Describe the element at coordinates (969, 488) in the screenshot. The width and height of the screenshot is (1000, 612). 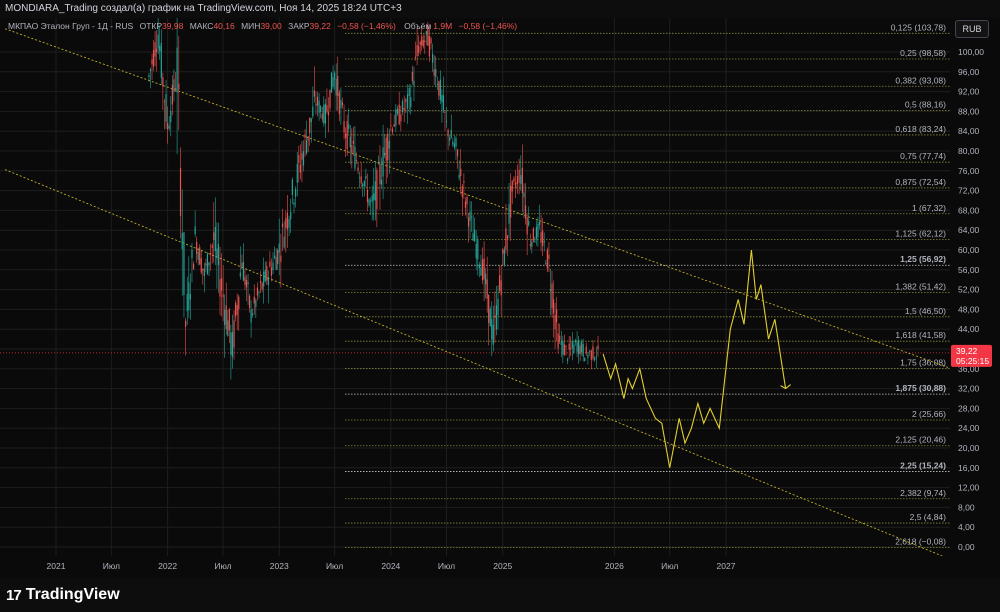
I see `price-axis-tick: 12,00` at that location.